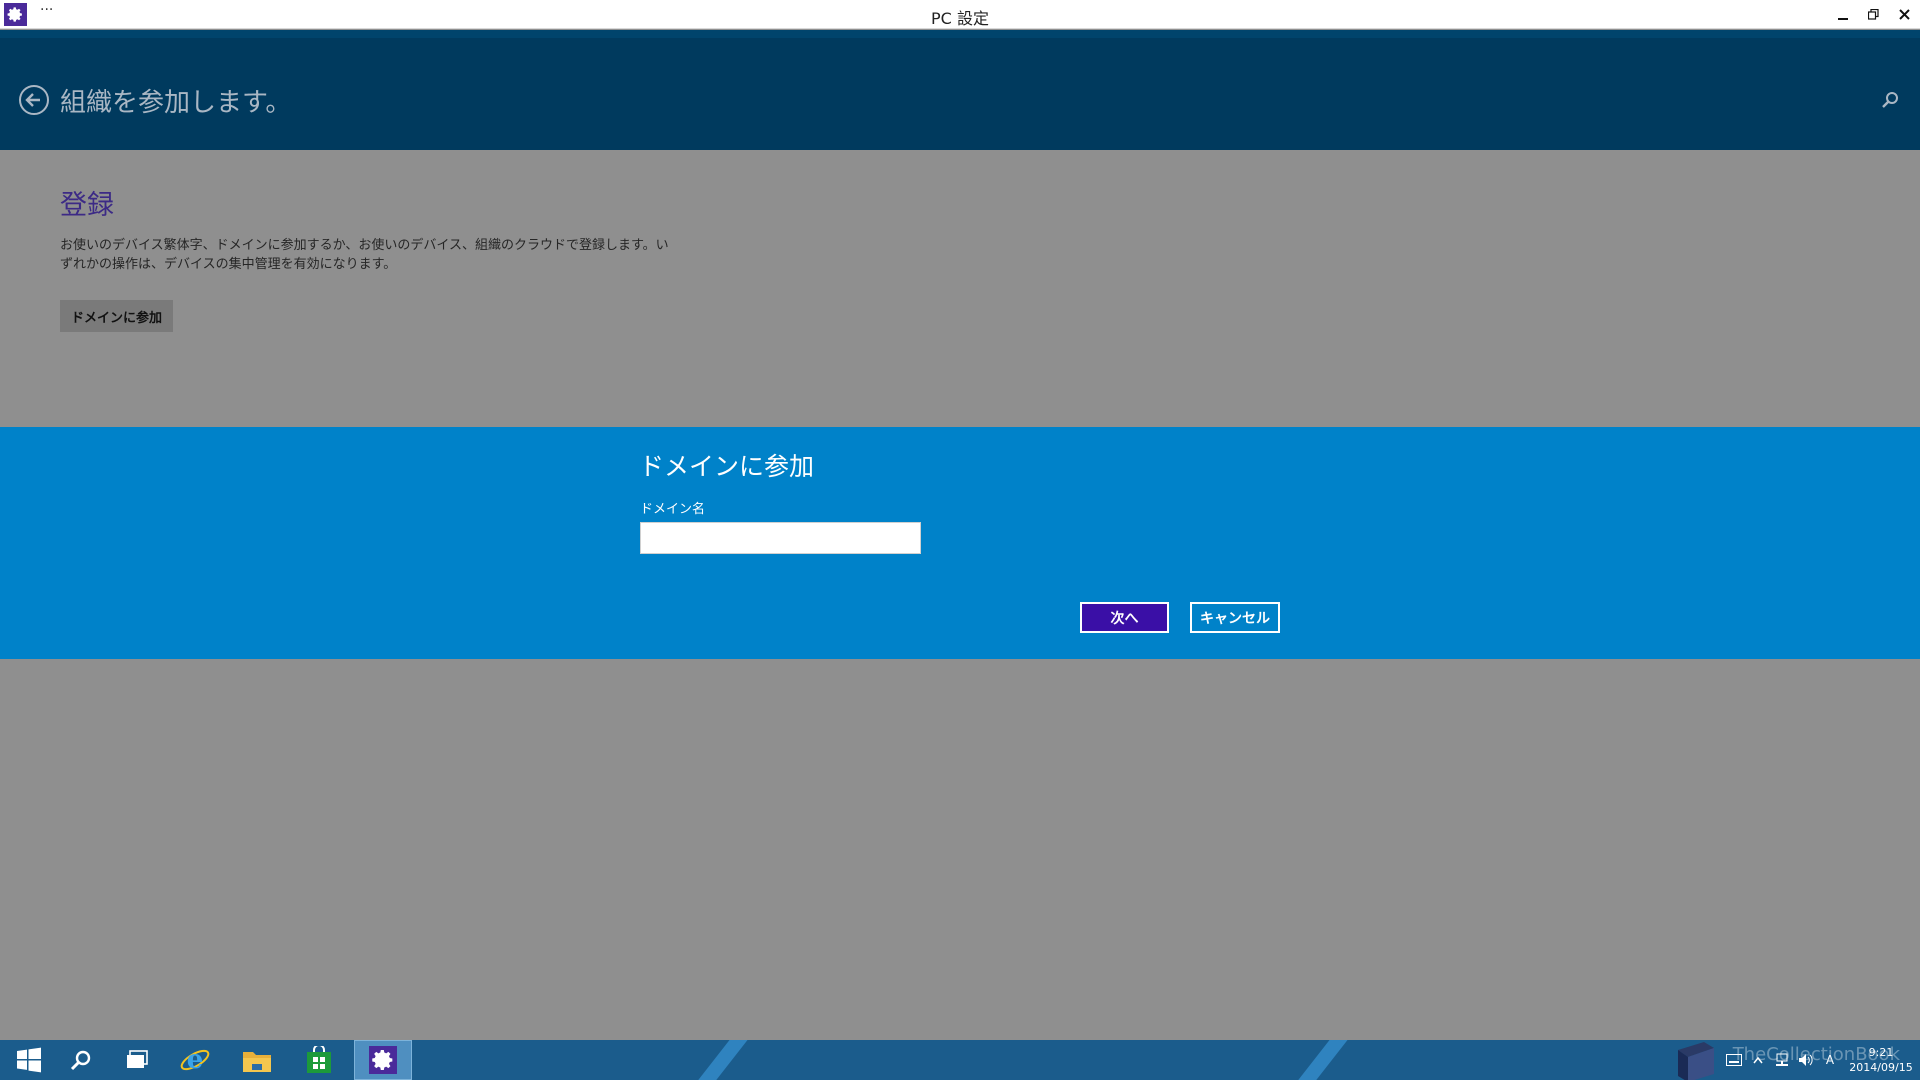 Image resolution: width=1920 pixels, height=1080 pixels. I want to click on svg-text: e, so click(195, 1060).